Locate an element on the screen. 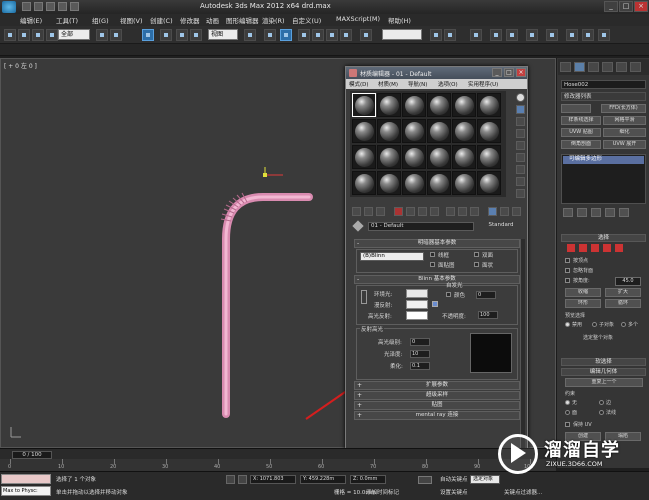  spinner-snap-icon is located at coordinates (346, 35).